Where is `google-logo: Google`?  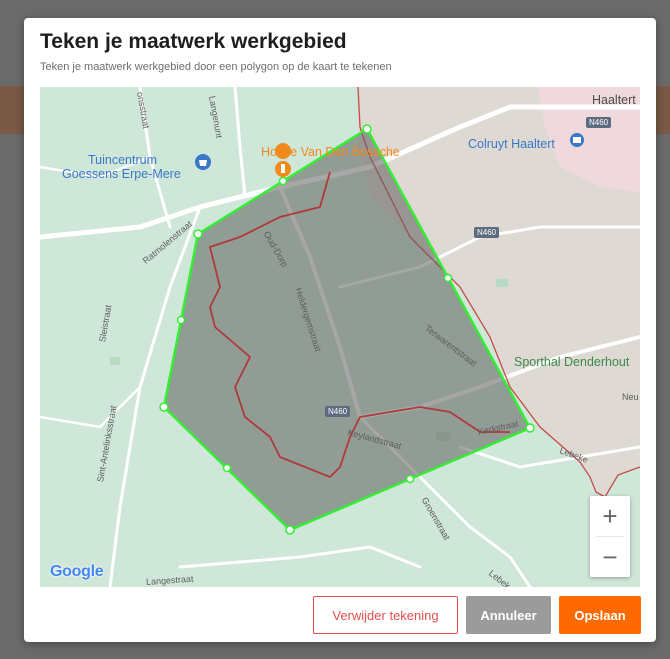
google-logo: Google is located at coordinates (77, 572).